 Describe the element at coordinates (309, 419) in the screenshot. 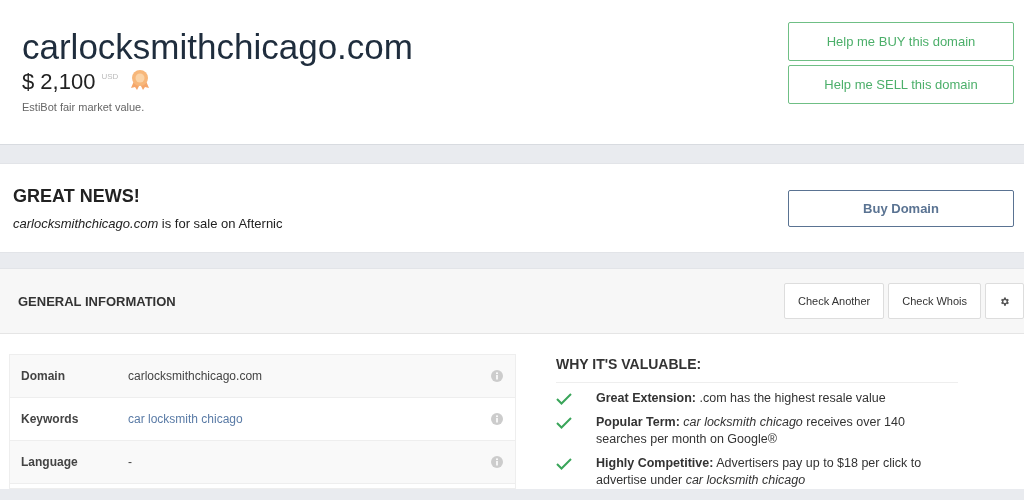

I see `keyword-link: car locksmith chicago` at that location.